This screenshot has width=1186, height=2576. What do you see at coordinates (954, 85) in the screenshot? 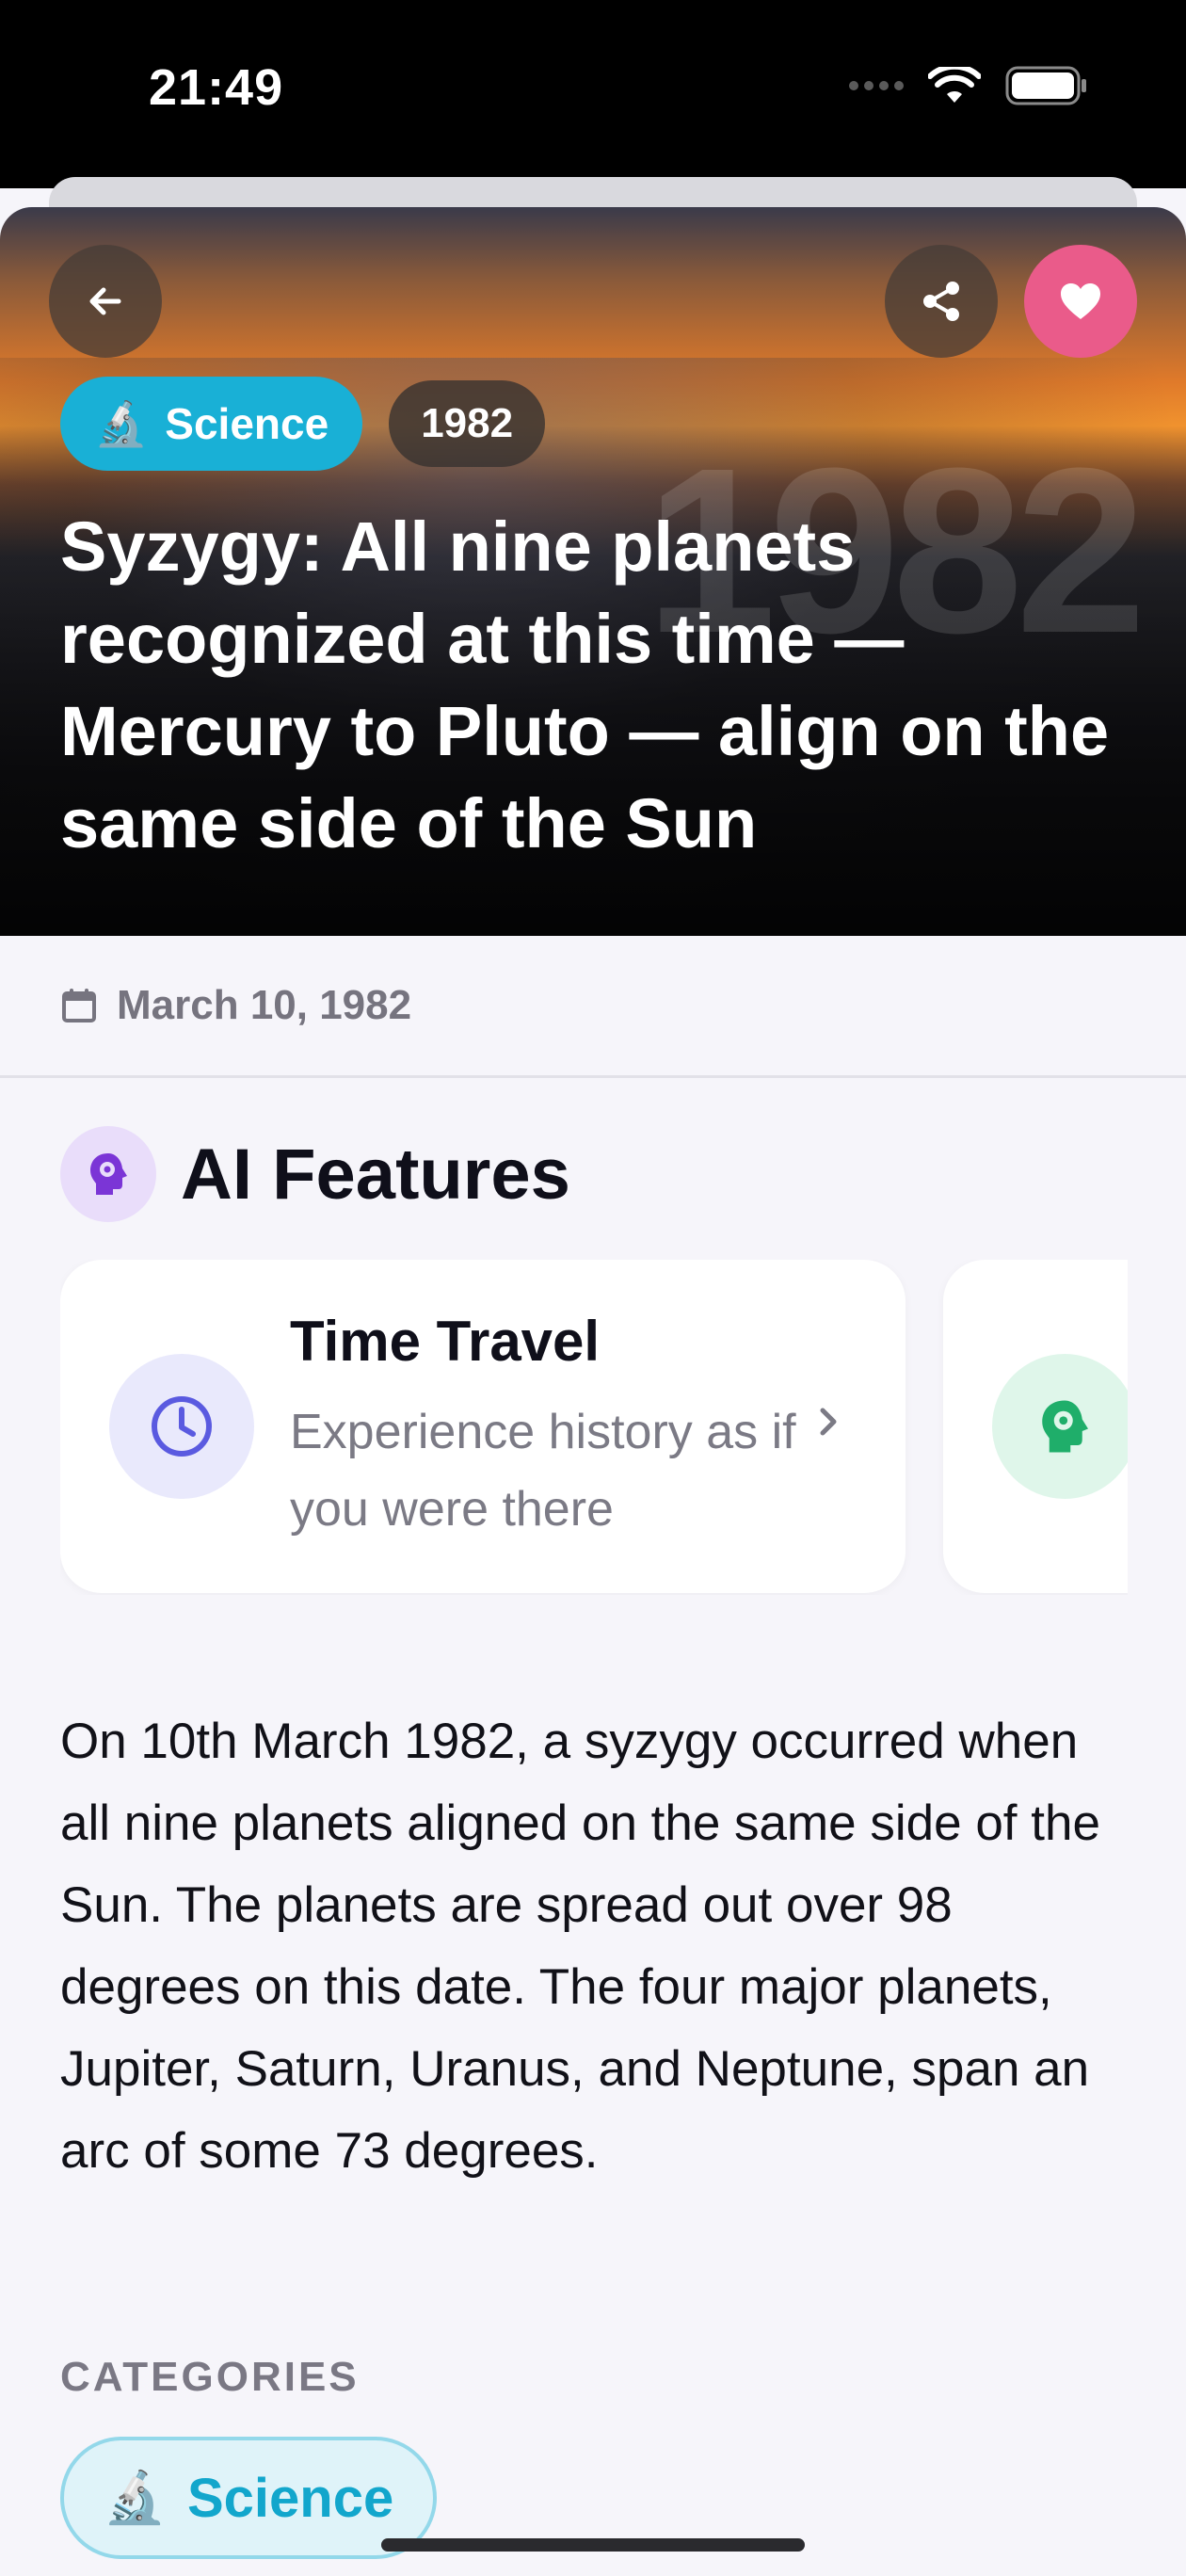
I see `wifi-icon` at bounding box center [954, 85].